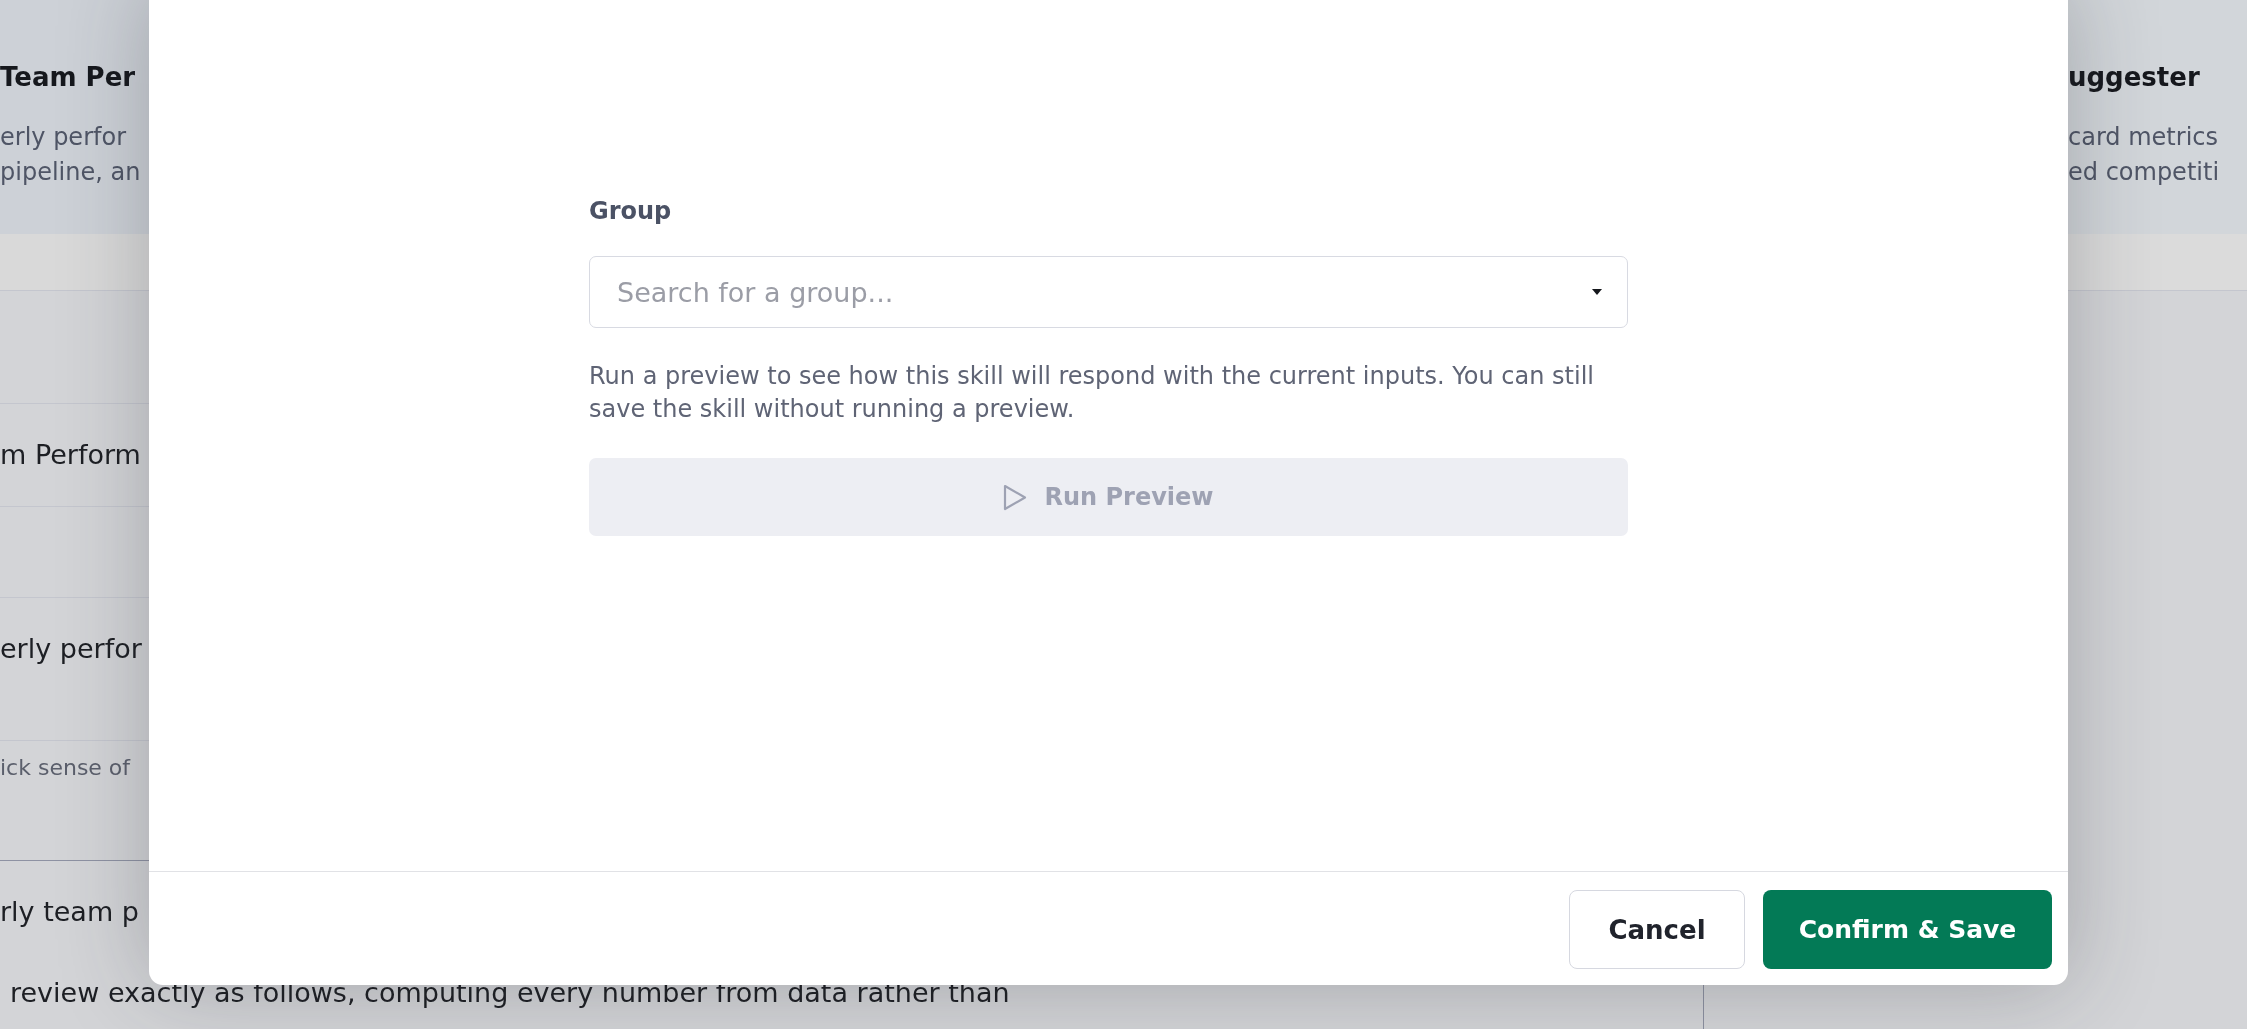 This screenshot has height=1029, width=2247. Describe the element at coordinates (68, 77) in the screenshot. I see `card-title: Team Per` at that location.